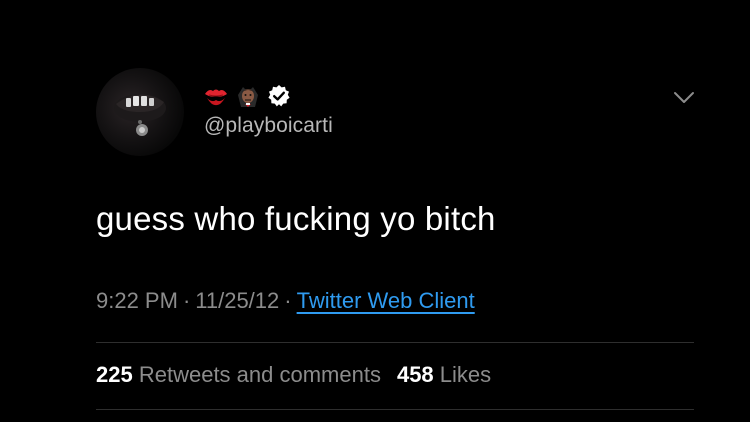  What do you see at coordinates (140, 115) in the screenshot?
I see `avatar-image` at bounding box center [140, 115].